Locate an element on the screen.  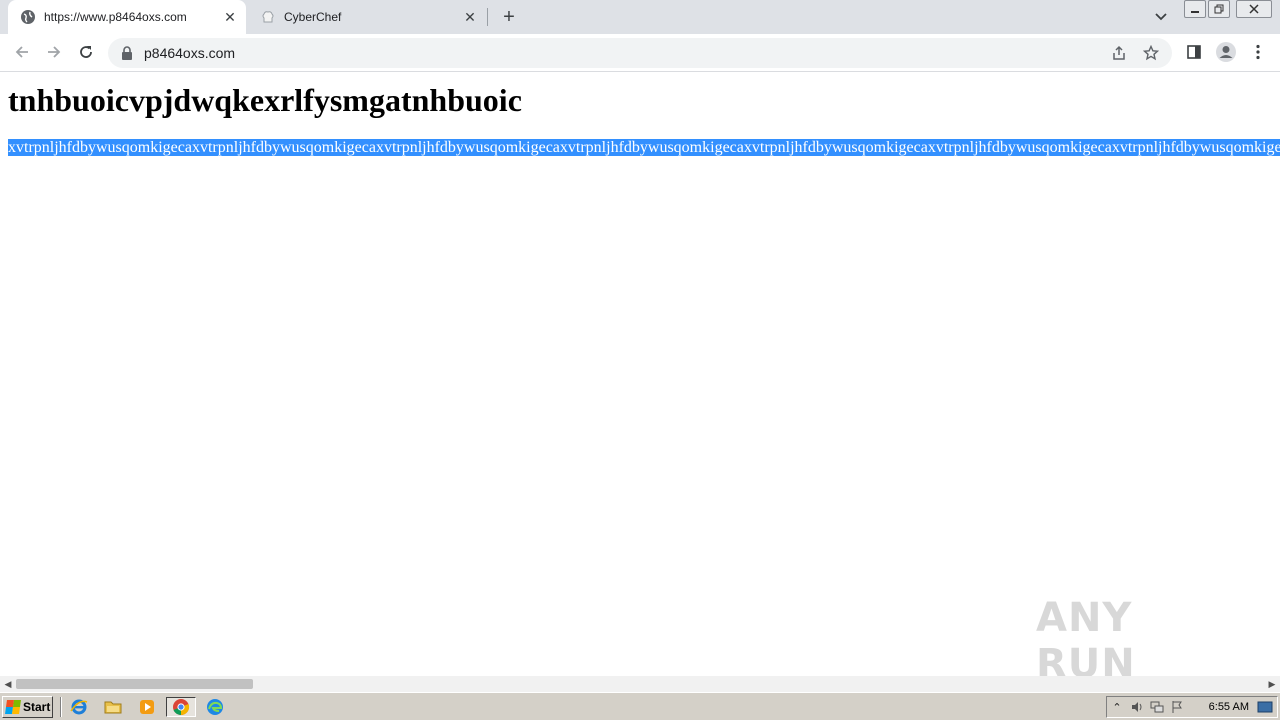
bookmark-star-icon is located at coordinates (1151, 53).